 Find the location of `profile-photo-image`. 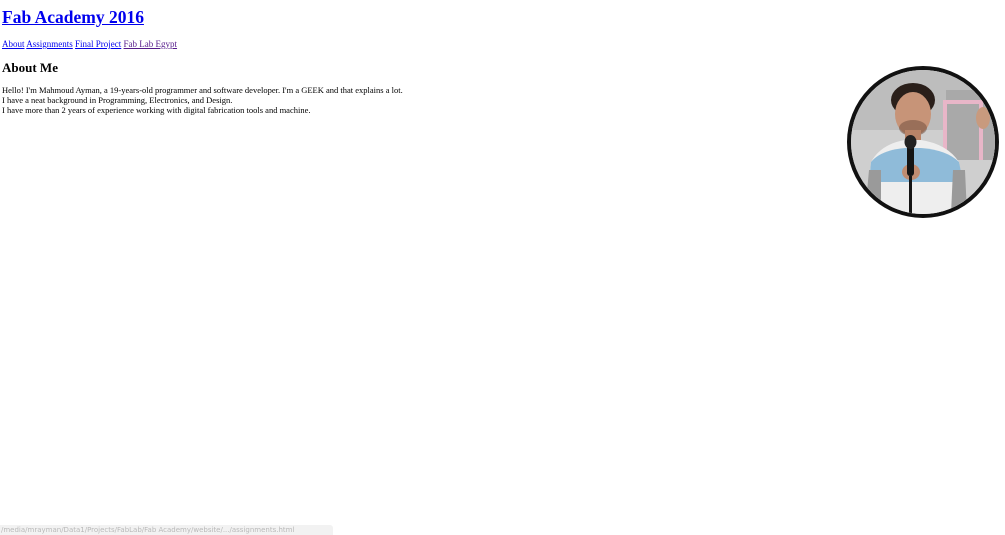

profile-photo-image is located at coordinates (923, 142).